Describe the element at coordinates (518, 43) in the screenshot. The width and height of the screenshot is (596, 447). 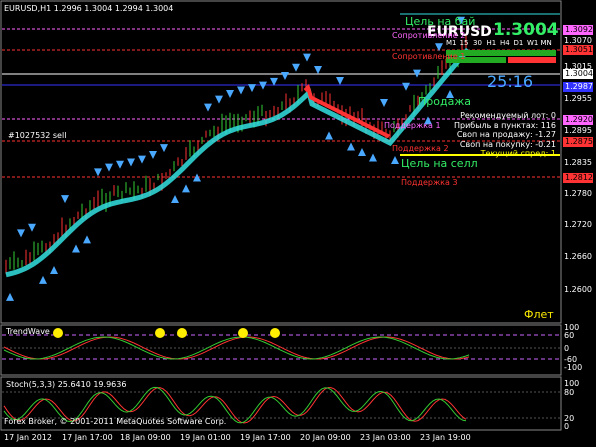
I see `timeframe-D1: D1` at that location.